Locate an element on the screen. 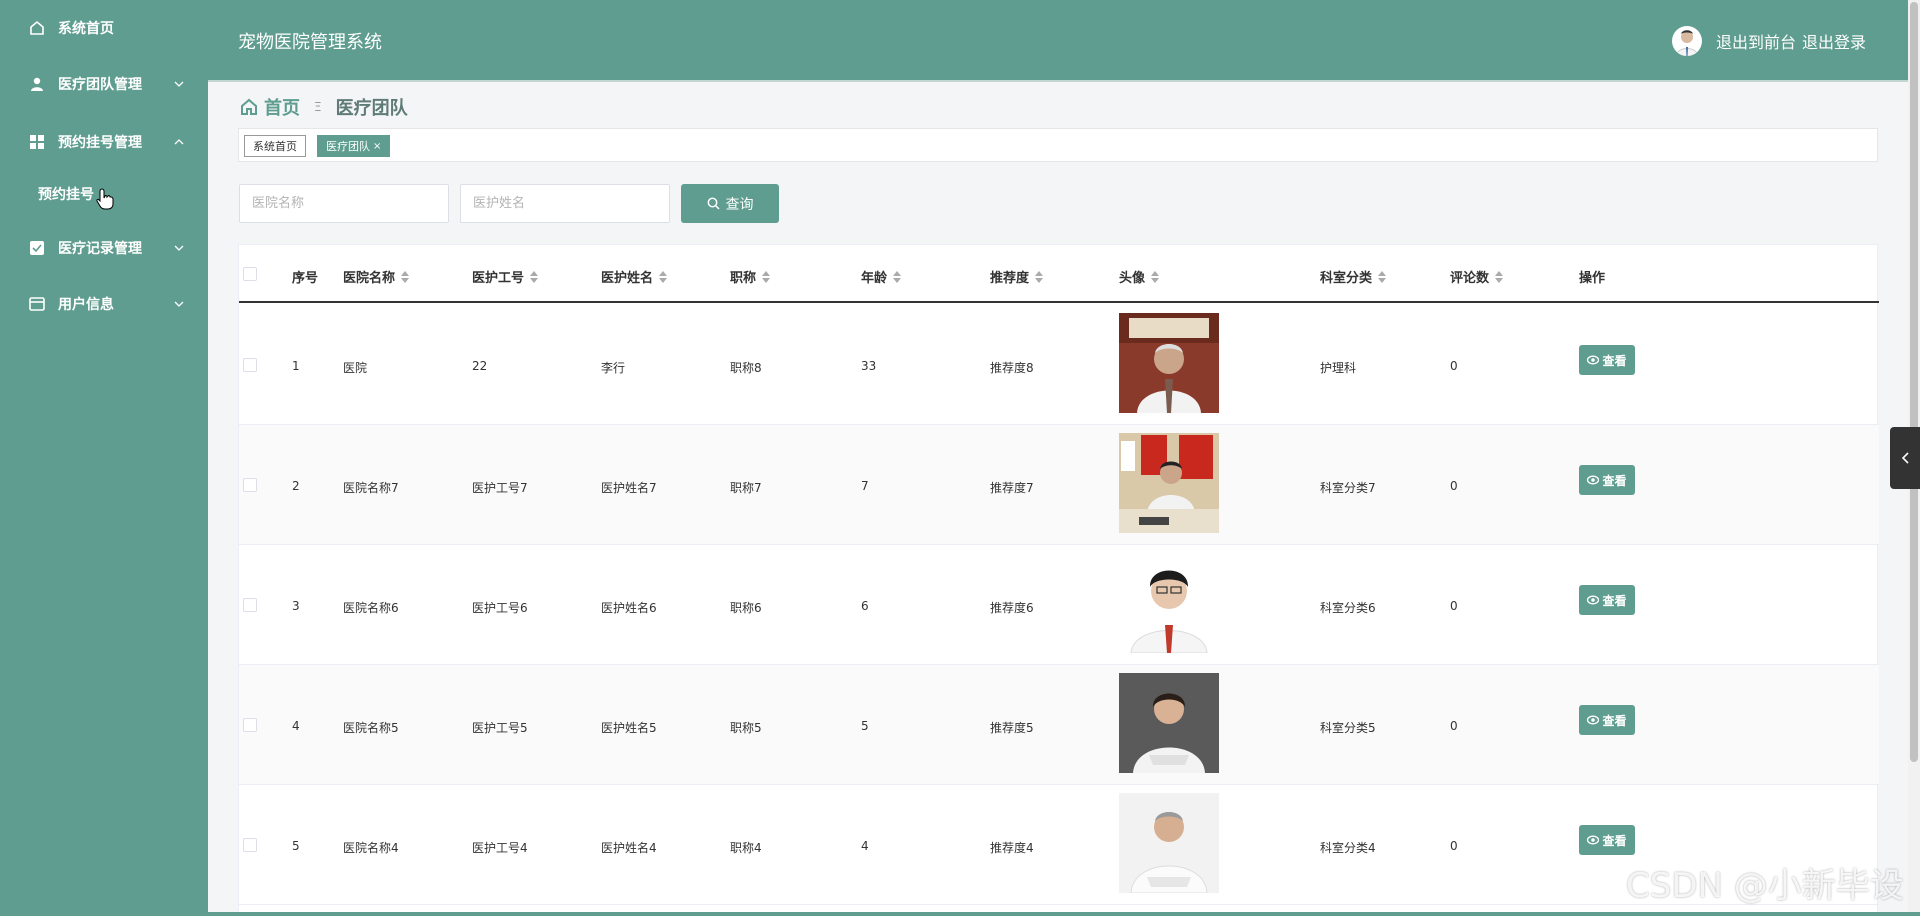 The width and height of the screenshot is (1920, 916). watermark: CSDN @小新毕设 is located at coordinates (1765, 886).